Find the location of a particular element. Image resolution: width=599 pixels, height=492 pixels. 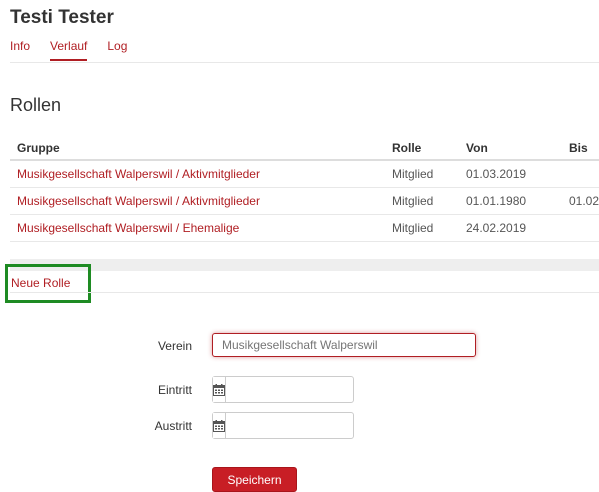

save-button: Speichern is located at coordinates (254, 479).